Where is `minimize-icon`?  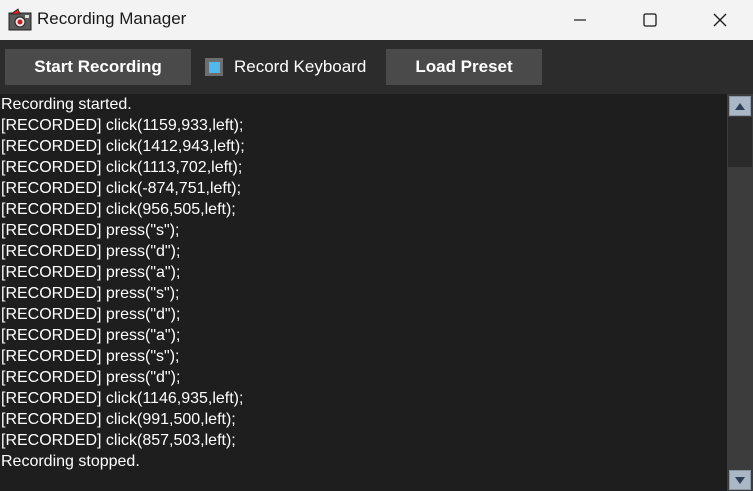
minimize-icon is located at coordinates (580, 20).